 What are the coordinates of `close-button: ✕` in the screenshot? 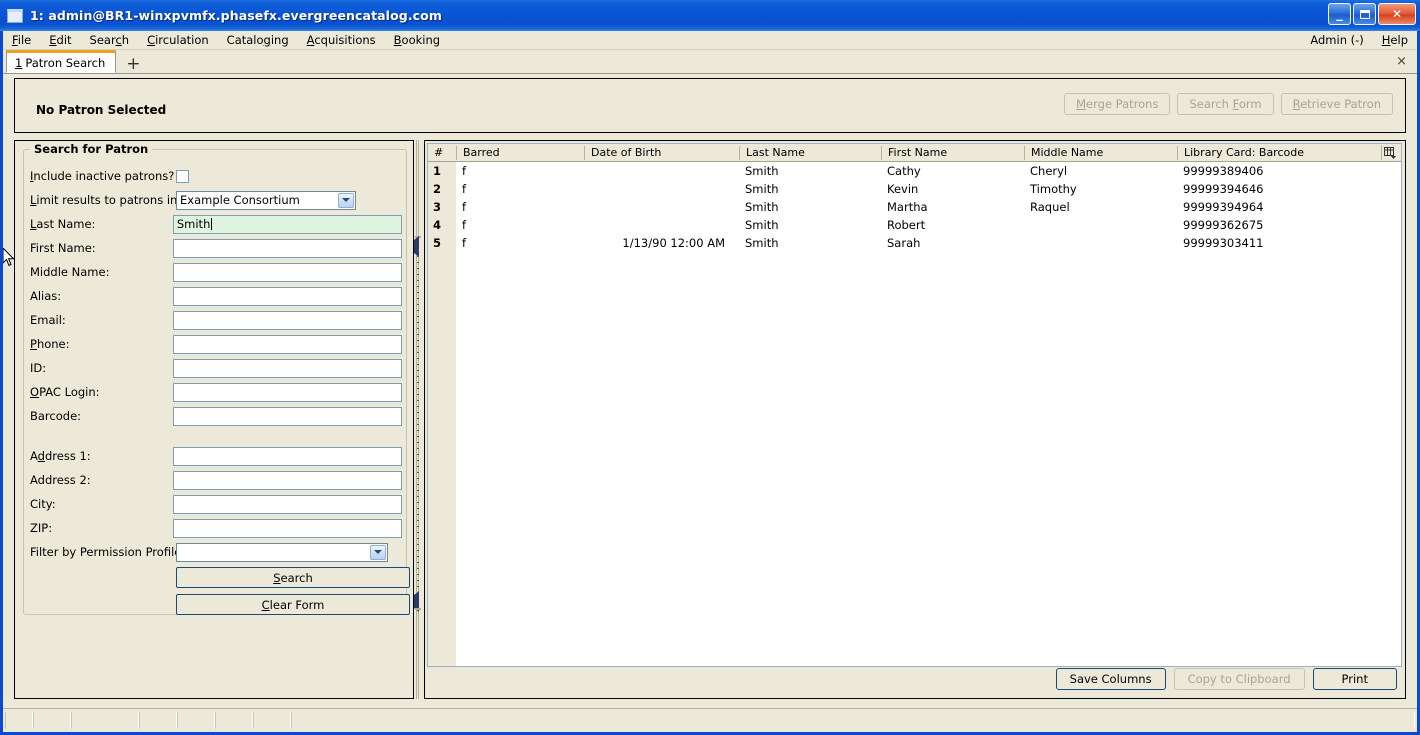 It's located at (1397, 14).